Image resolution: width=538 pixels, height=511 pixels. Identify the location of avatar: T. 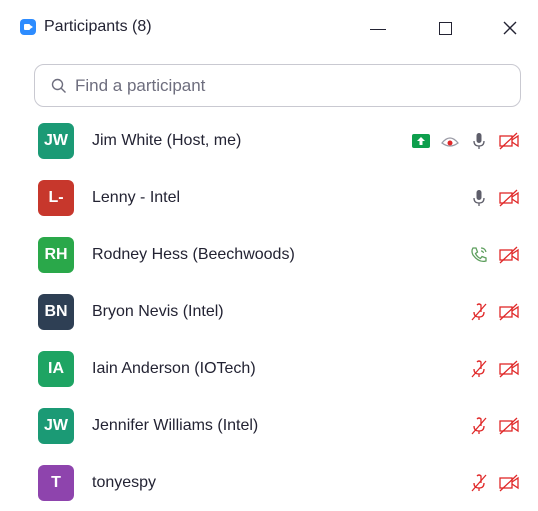
(56, 482).